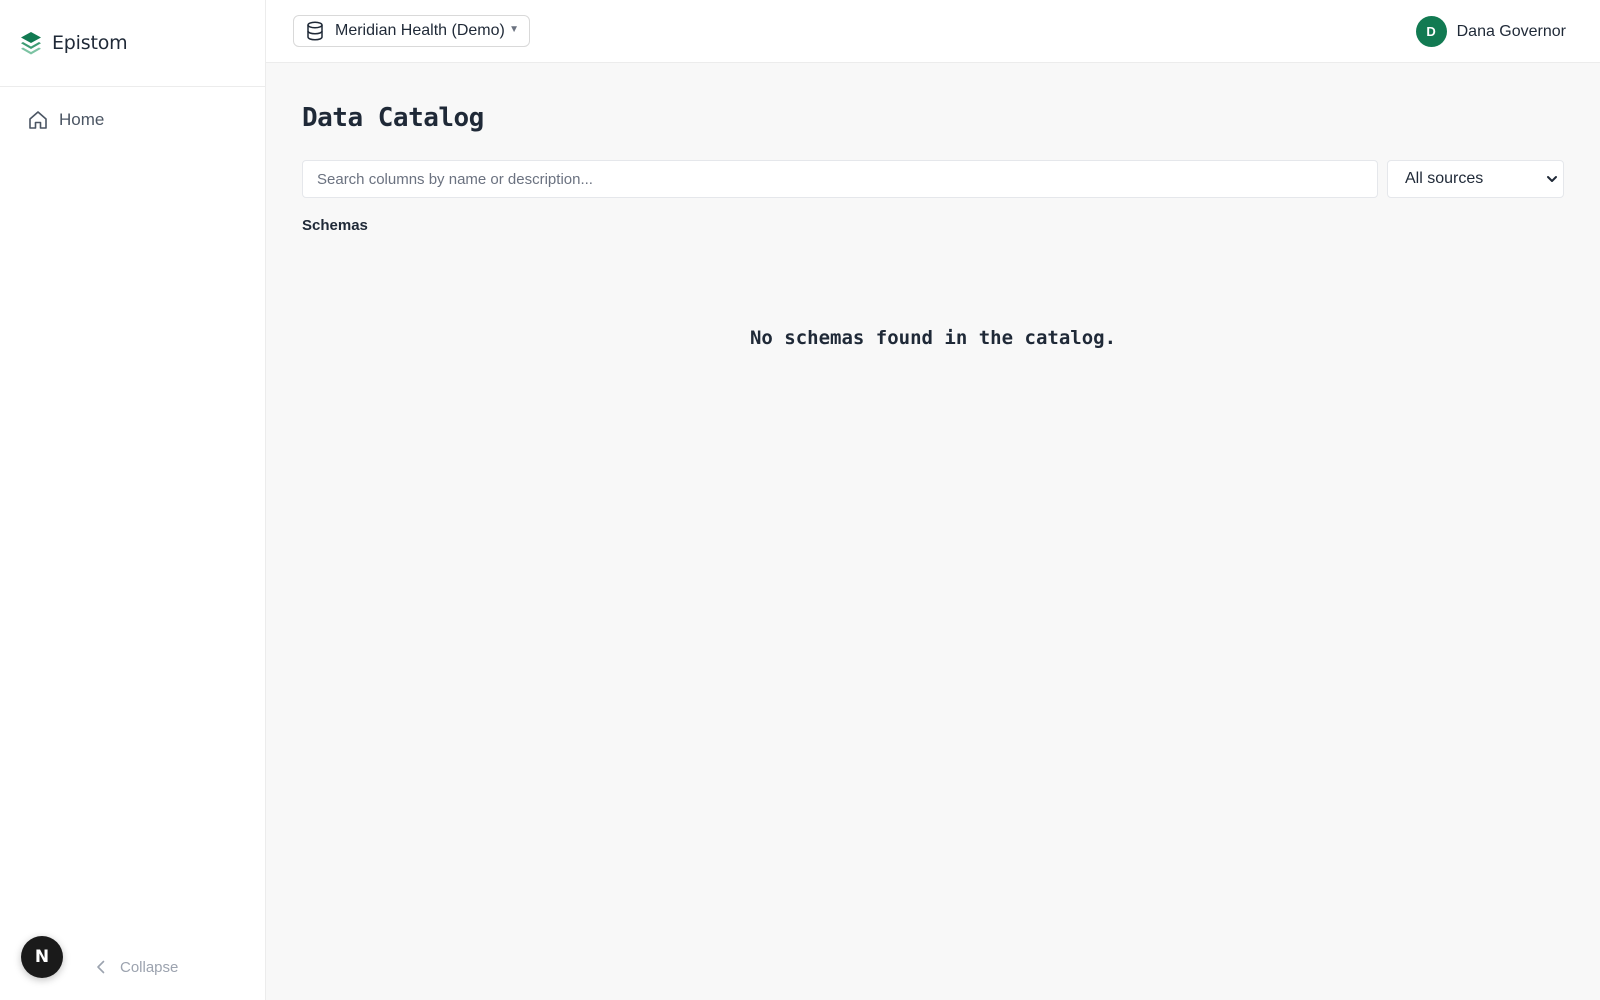 The width and height of the screenshot is (1600, 1000). What do you see at coordinates (933, 338) in the screenshot?
I see `empty-state-message: No schemas found in the catalog.` at bounding box center [933, 338].